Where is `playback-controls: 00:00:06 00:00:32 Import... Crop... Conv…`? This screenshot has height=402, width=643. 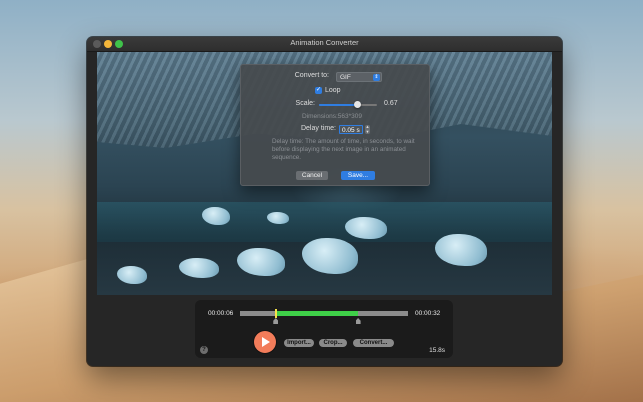
playback-controls: 00:00:06 00:00:32 Import... Crop... Conv… is located at coordinates (324, 329).